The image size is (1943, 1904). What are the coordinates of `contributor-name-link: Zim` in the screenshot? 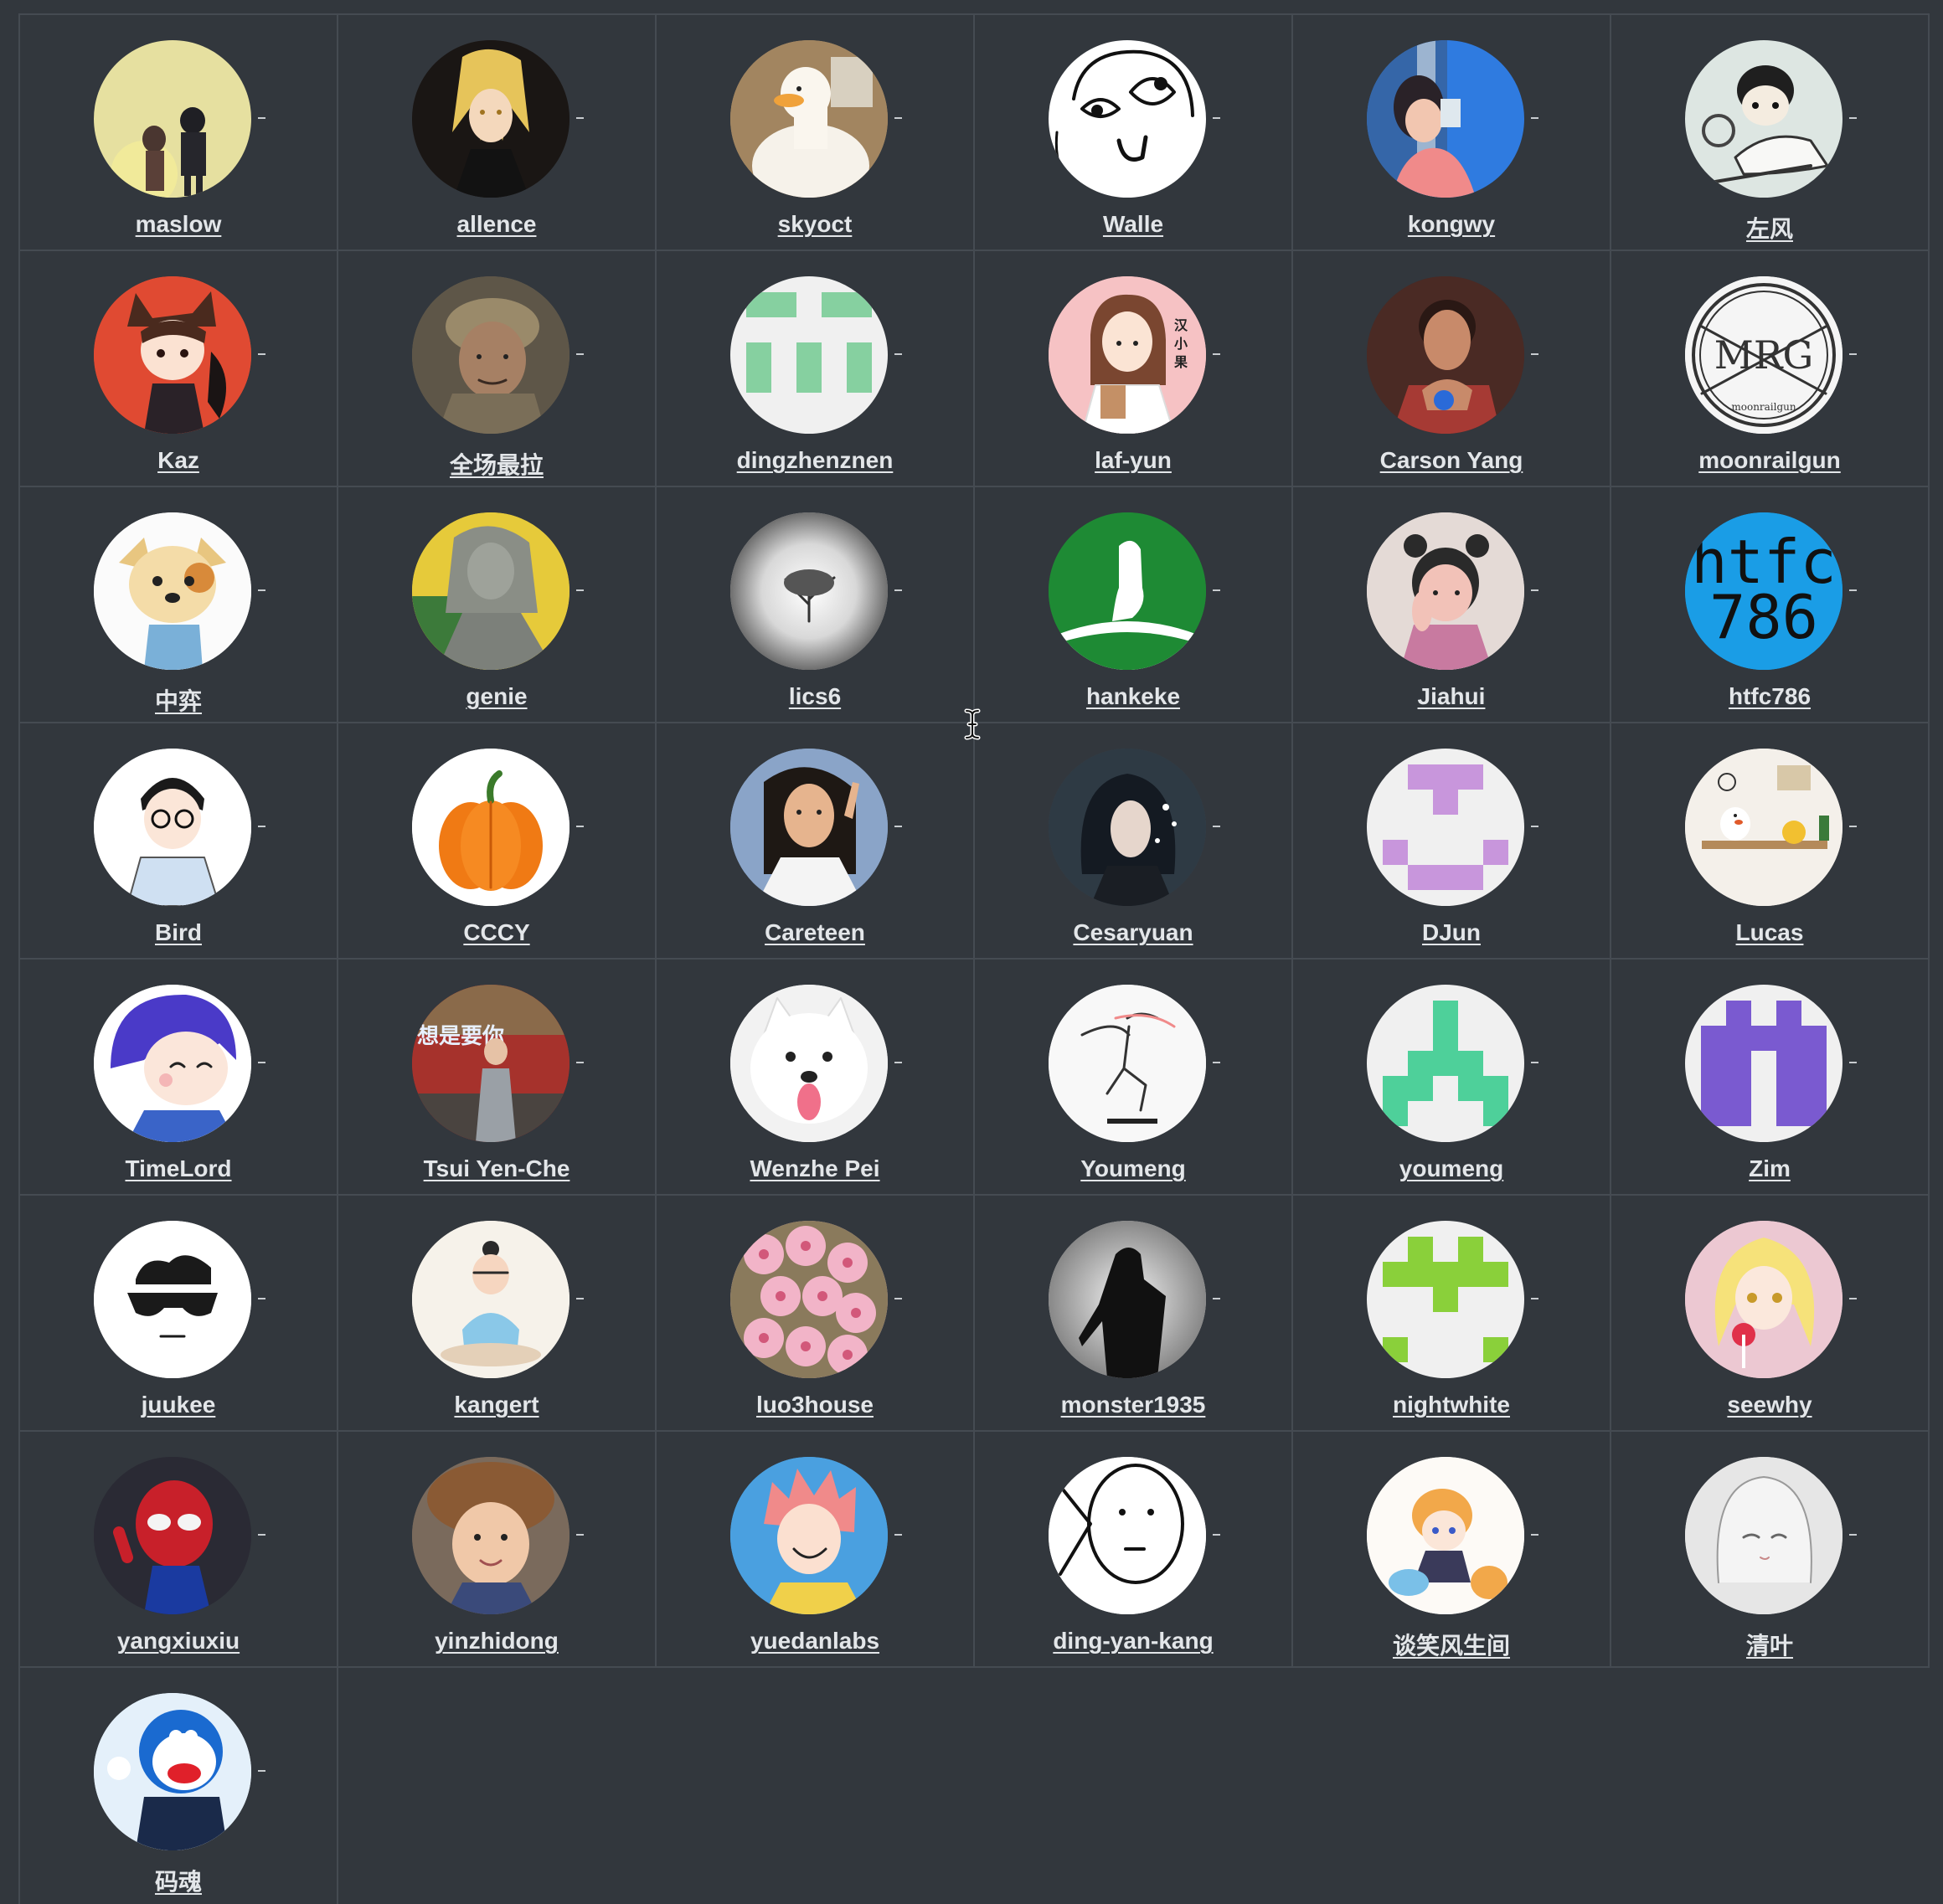 It's located at (1769, 1168).